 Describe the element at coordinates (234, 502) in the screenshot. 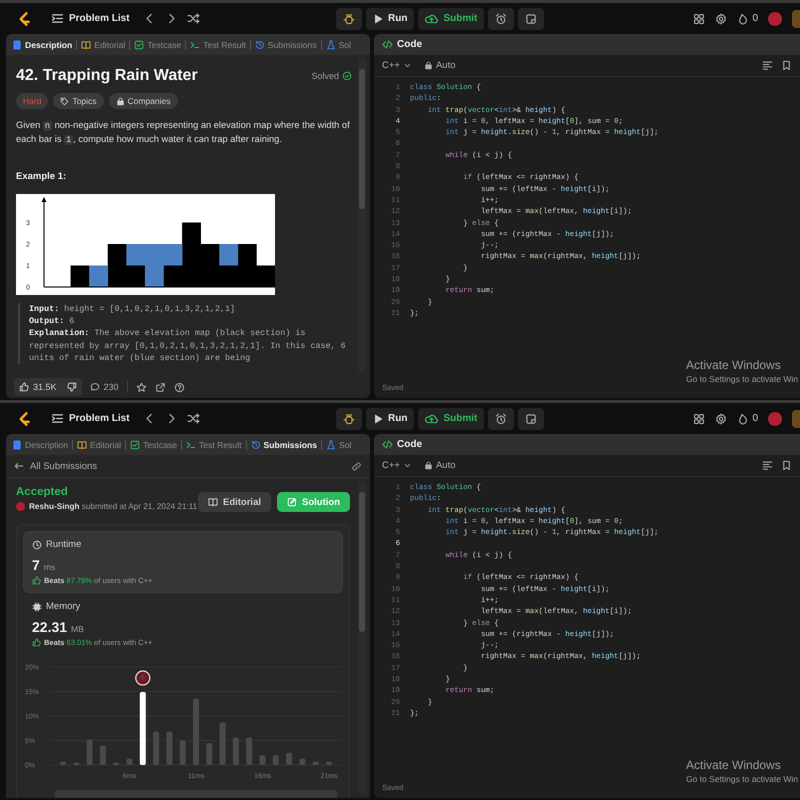

I see `editorial-button: Editorial` at that location.